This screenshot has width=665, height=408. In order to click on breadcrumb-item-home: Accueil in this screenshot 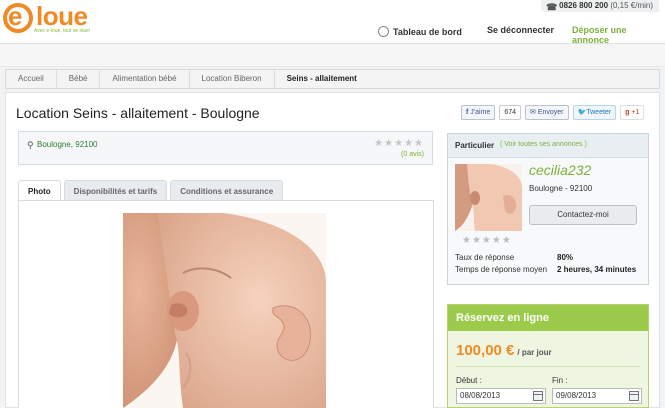, I will do `click(31, 79)`.